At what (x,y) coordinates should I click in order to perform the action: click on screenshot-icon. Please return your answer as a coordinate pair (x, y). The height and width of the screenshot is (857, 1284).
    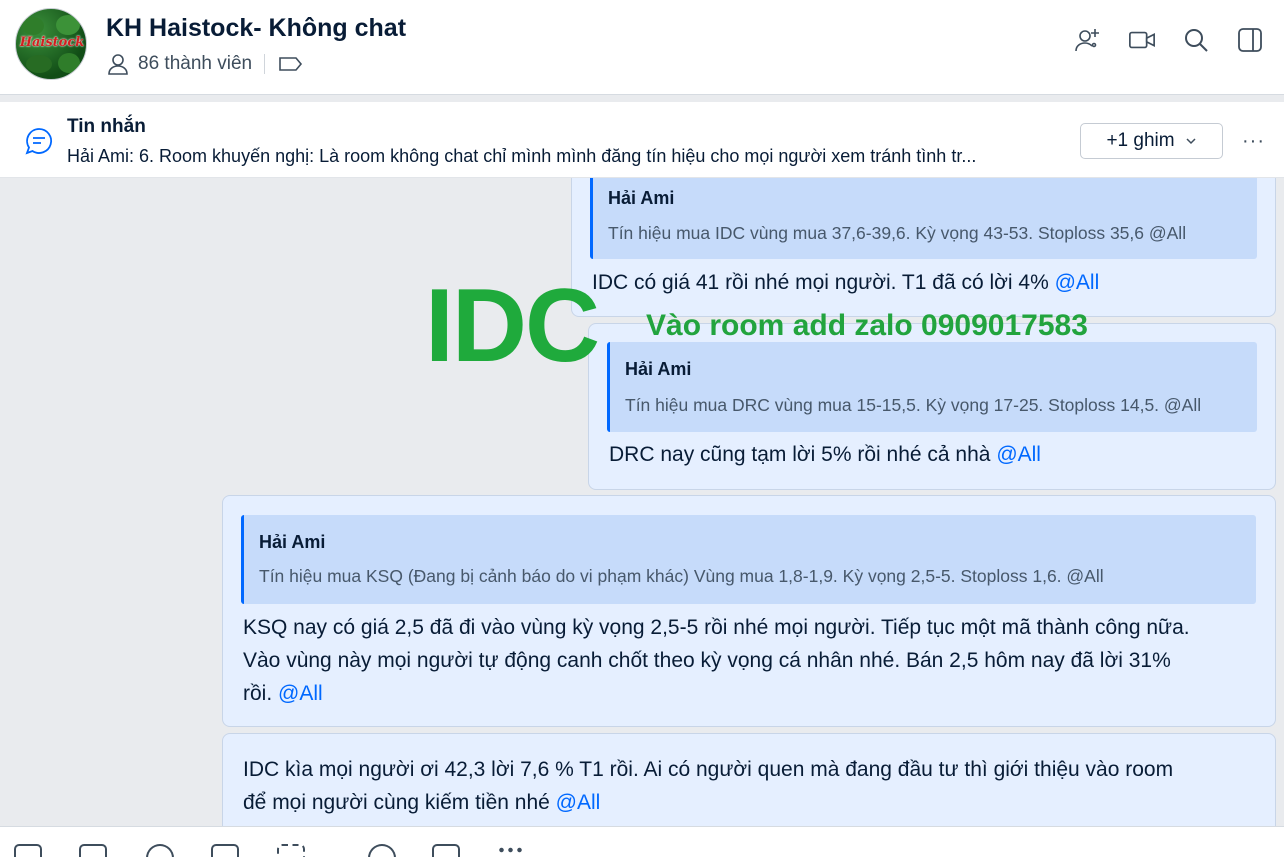
    Looking at the image, I should click on (291, 850).